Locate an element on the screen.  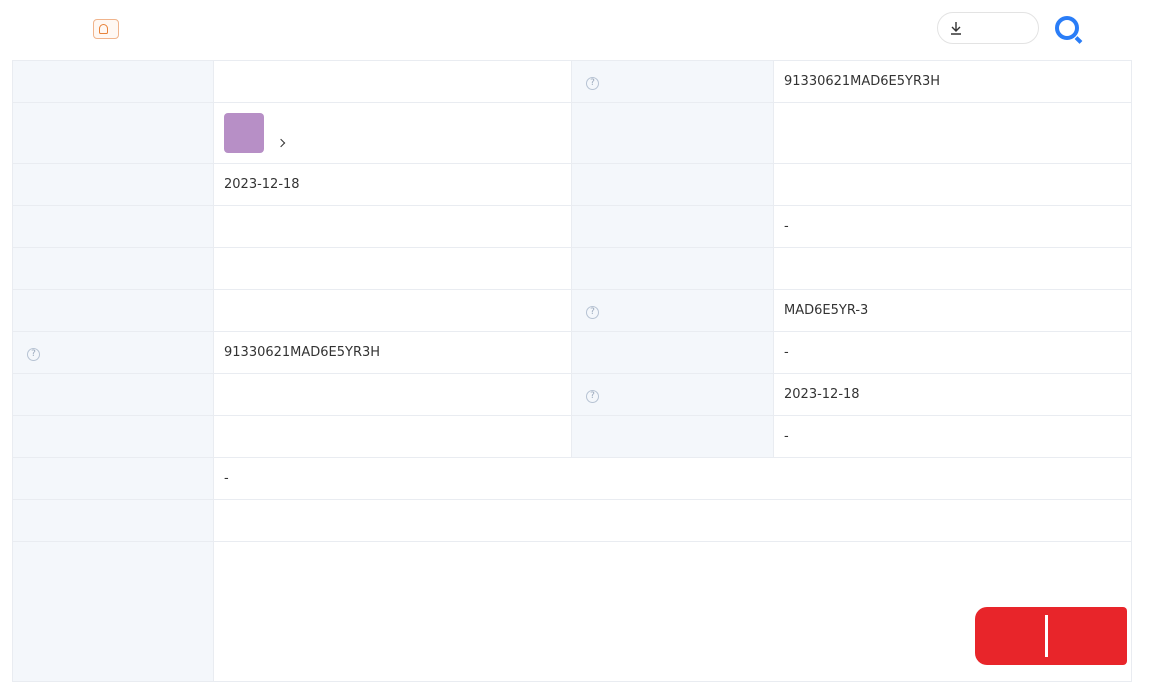
value-founded-date: 2023-12-18 is located at coordinates (392, 184).